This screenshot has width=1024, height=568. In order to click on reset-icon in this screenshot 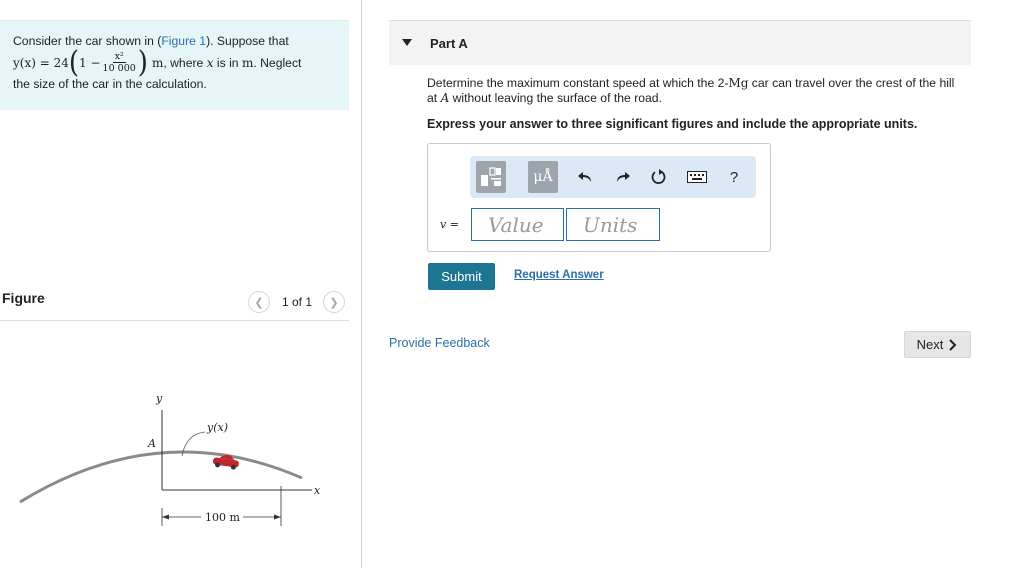, I will do `click(658, 176)`.